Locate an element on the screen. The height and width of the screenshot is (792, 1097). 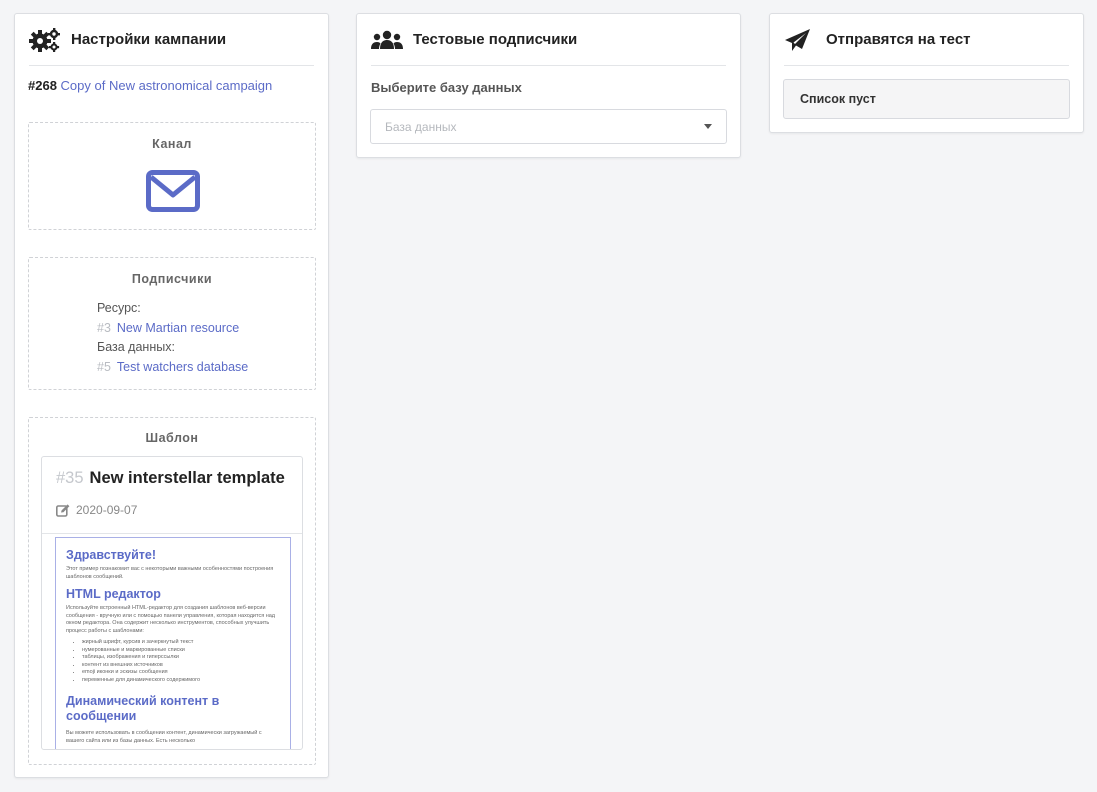
preview-list-item: переменные для динамического содержимого is located at coordinates (181, 681).